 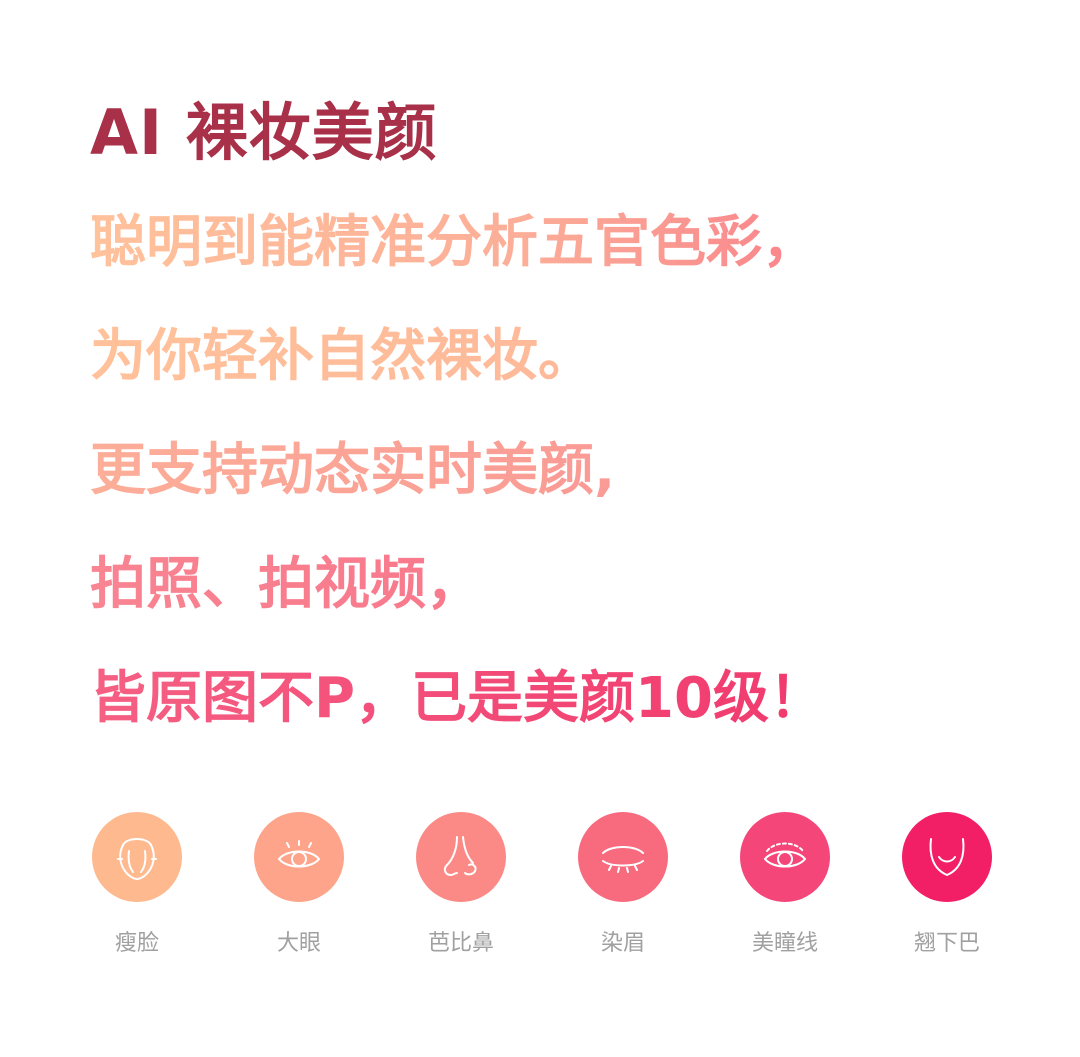 What do you see at coordinates (298, 943) in the screenshot?
I see `feature-label: 大眼` at bounding box center [298, 943].